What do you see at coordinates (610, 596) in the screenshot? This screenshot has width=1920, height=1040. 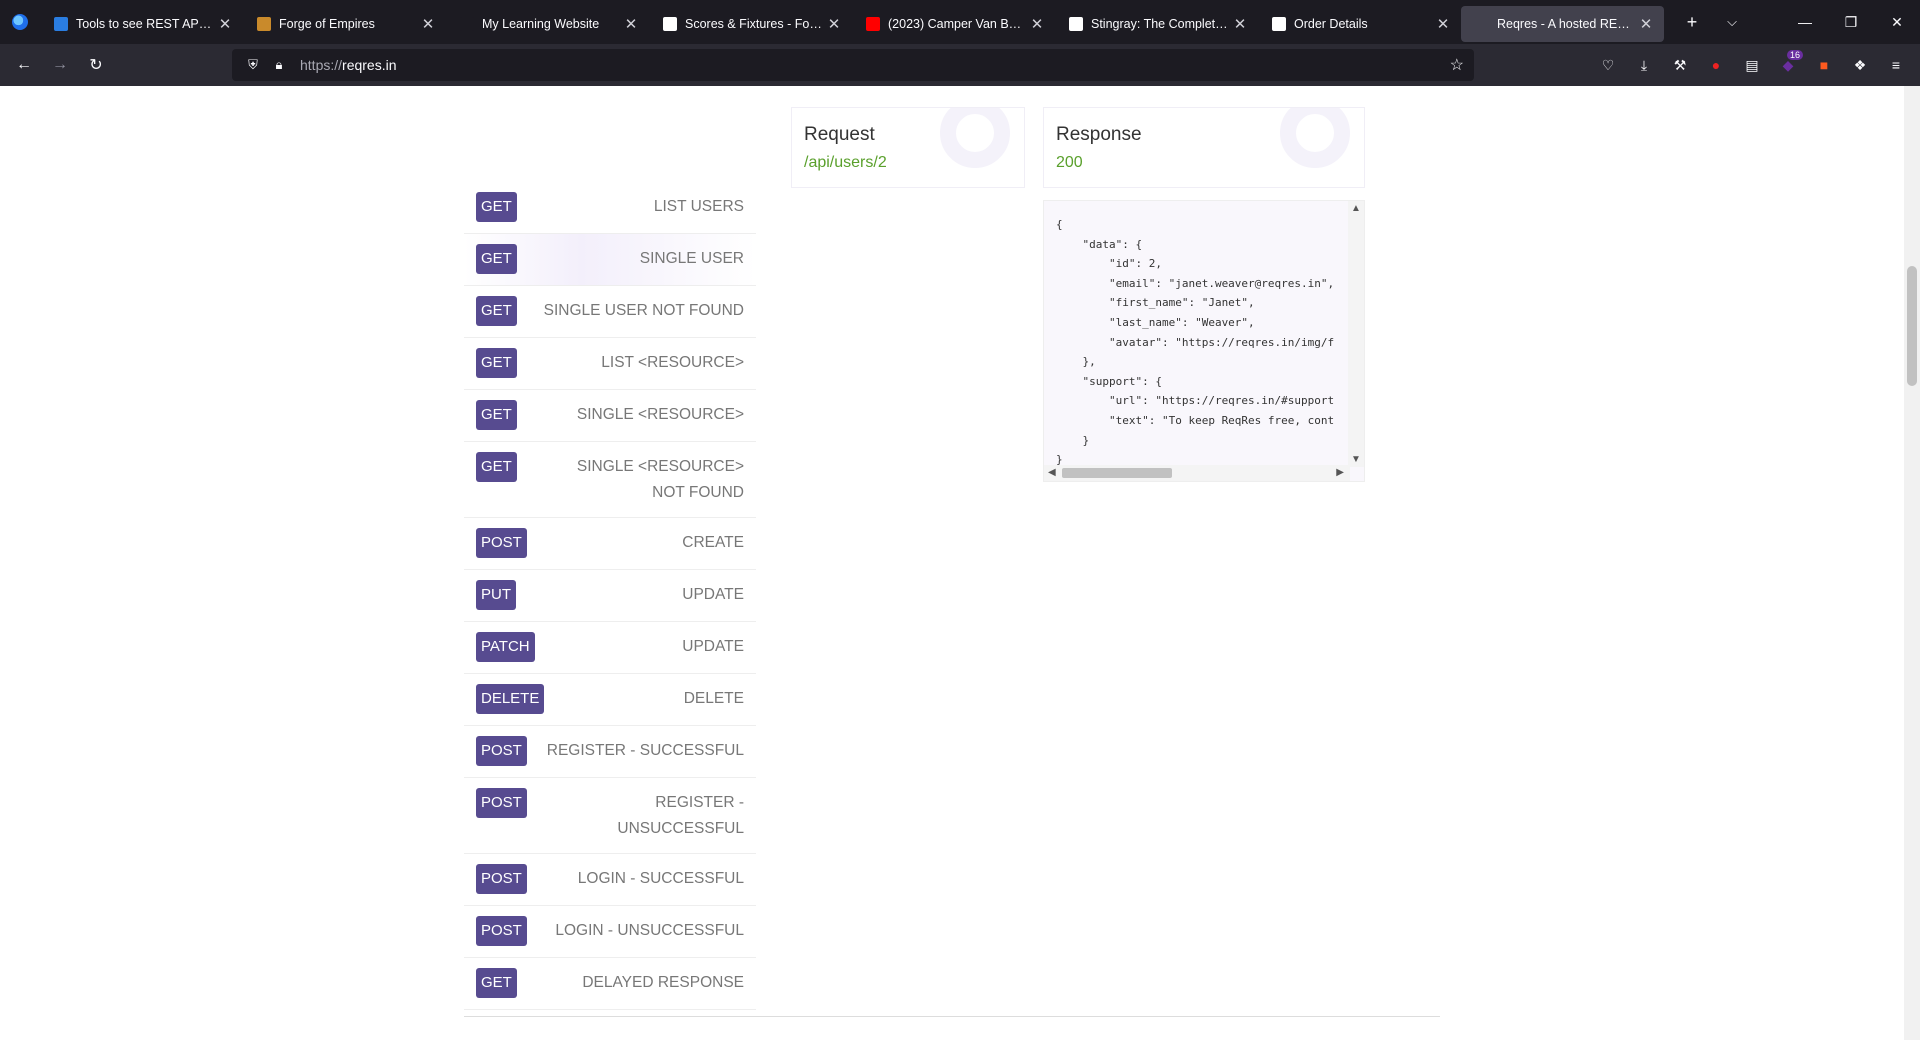 I see `endpoint-item: PUT UPDATE` at bounding box center [610, 596].